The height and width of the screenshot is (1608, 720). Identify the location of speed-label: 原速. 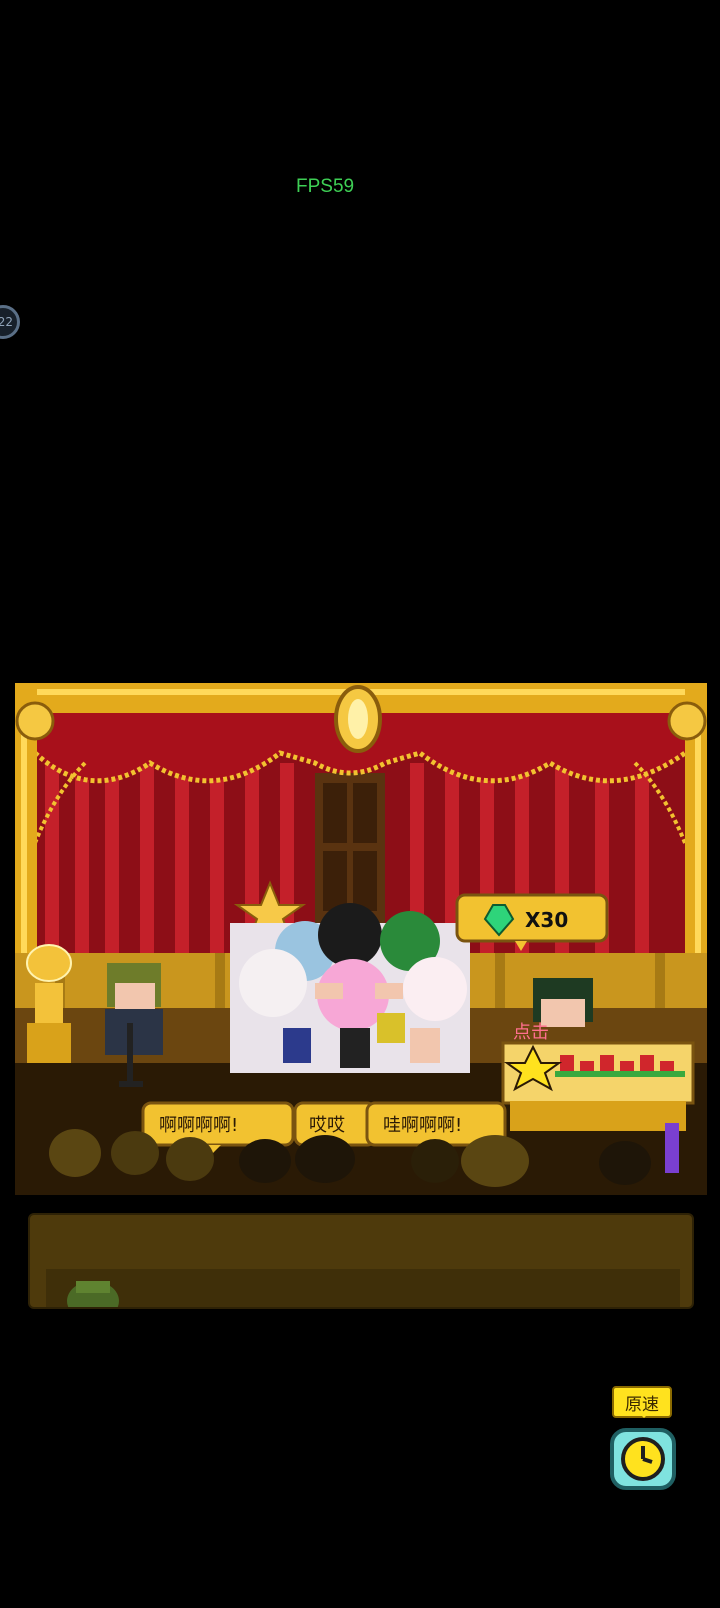
(642, 1402).